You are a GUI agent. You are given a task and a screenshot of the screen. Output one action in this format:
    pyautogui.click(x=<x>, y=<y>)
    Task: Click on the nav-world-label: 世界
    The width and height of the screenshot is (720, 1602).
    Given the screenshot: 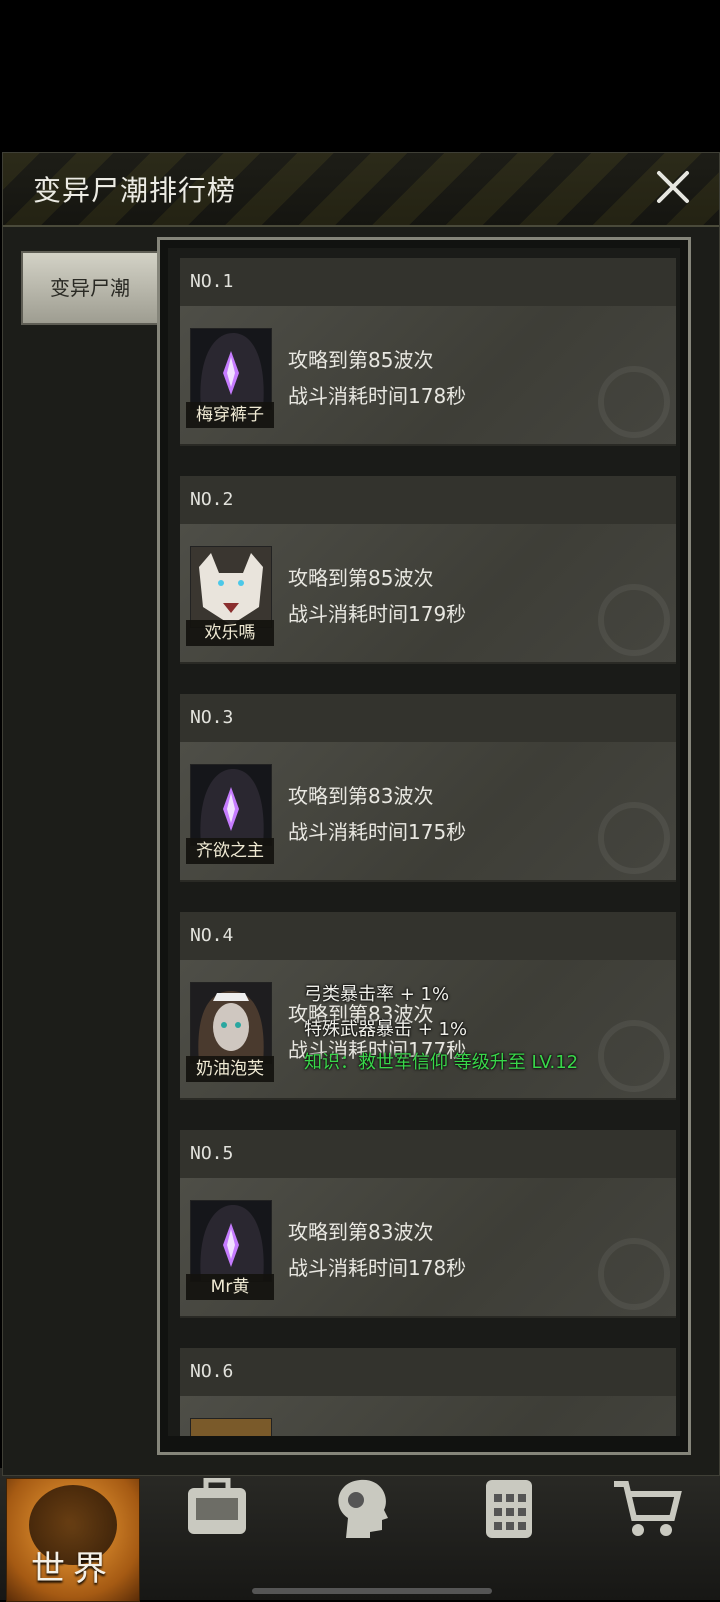 What is the action you would take?
    pyautogui.click(x=73, y=1569)
    